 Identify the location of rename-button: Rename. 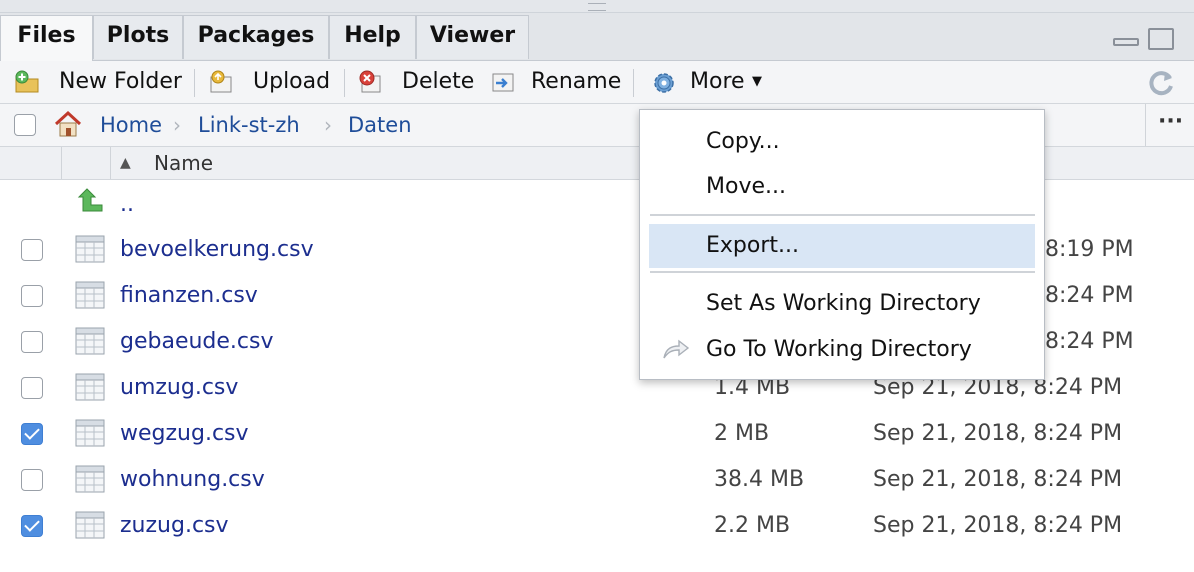
(576, 82).